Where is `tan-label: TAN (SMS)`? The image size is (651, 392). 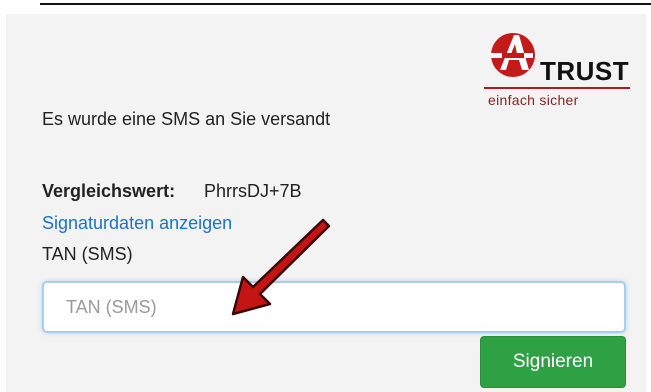
tan-label: TAN (SMS) is located at coordinates (87, 254).